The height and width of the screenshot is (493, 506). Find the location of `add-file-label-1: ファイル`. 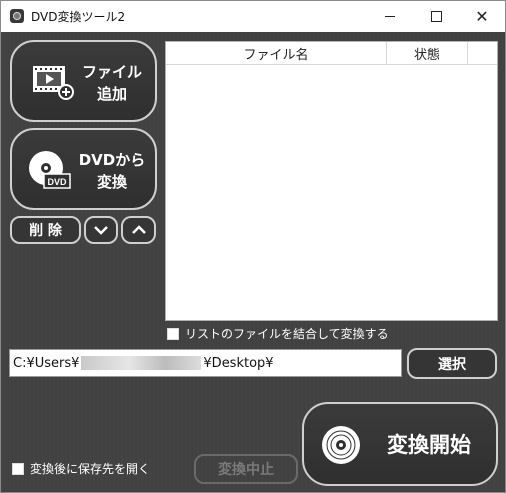

add-file-label-1: ファイル is located at coordinates (111, 72).